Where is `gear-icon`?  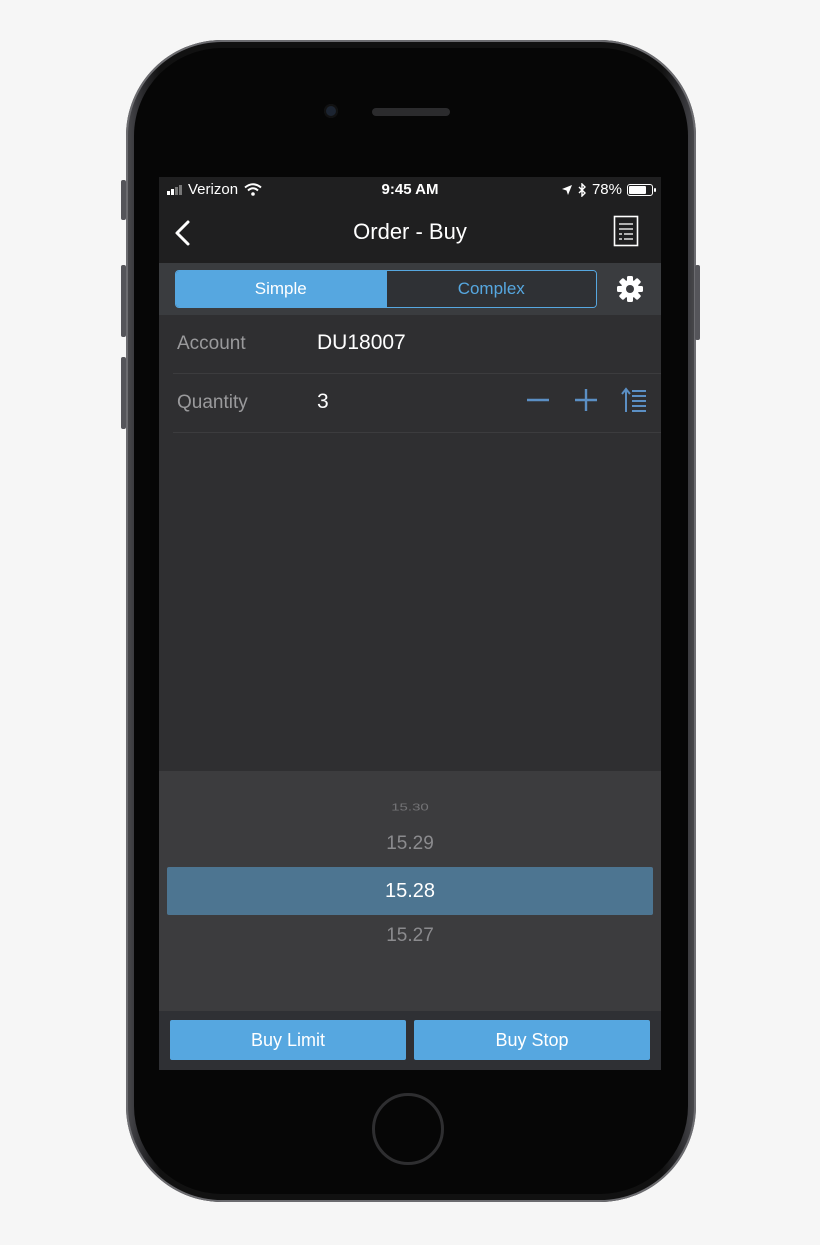
gear-icon is located at coordinates (630, 289).